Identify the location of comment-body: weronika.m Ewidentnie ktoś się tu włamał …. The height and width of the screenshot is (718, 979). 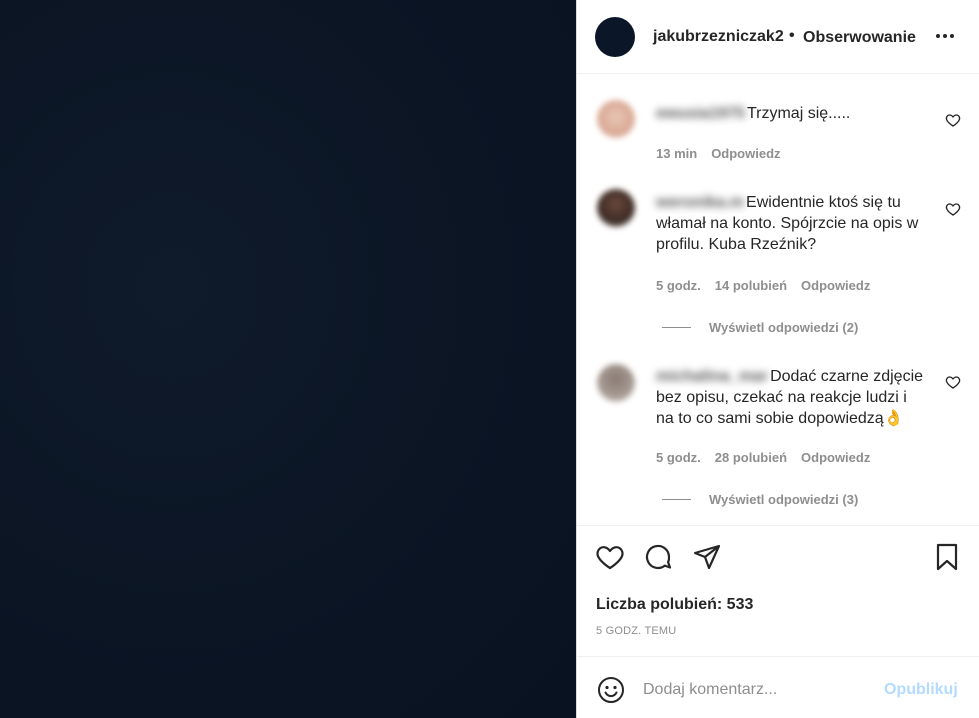
(791, 223).